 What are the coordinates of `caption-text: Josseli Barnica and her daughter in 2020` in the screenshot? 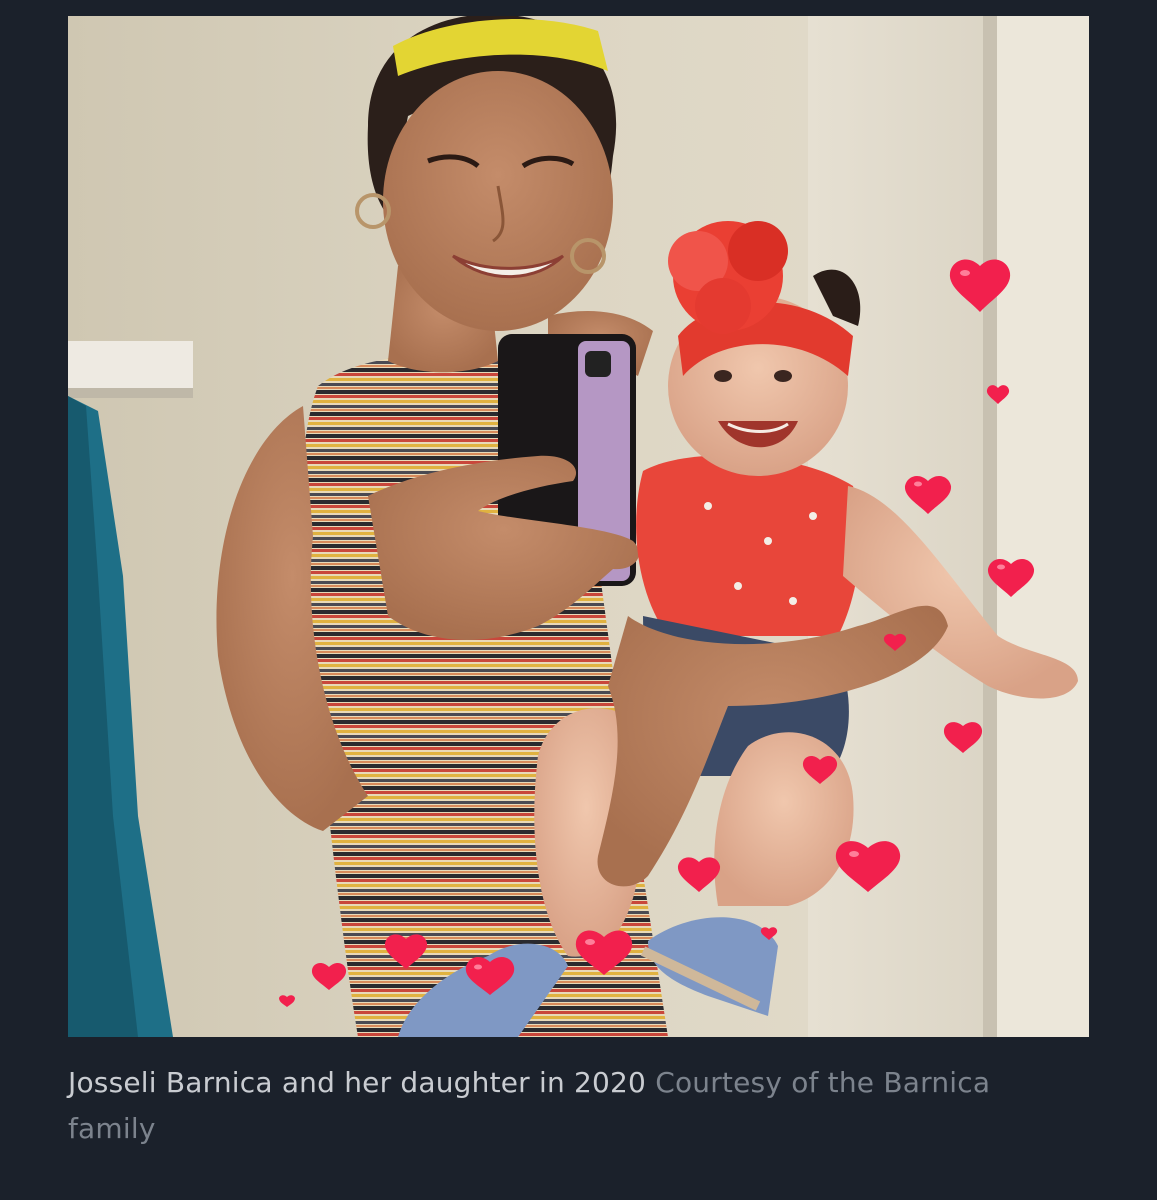 It's located at (357, 1082).